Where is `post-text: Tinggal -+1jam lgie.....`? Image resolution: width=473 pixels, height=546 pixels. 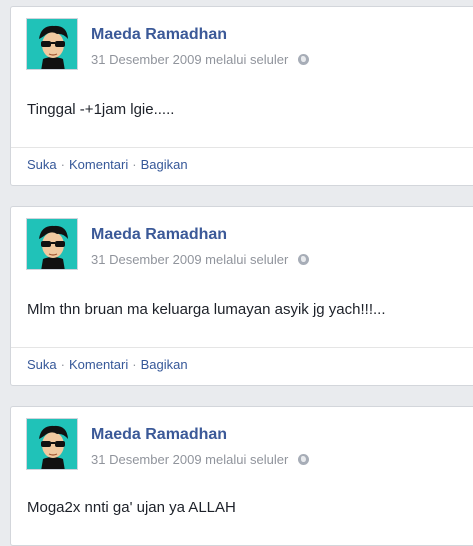
post-text: Tinggal -+1jam lgie..... is located at coordinates (101, 109).